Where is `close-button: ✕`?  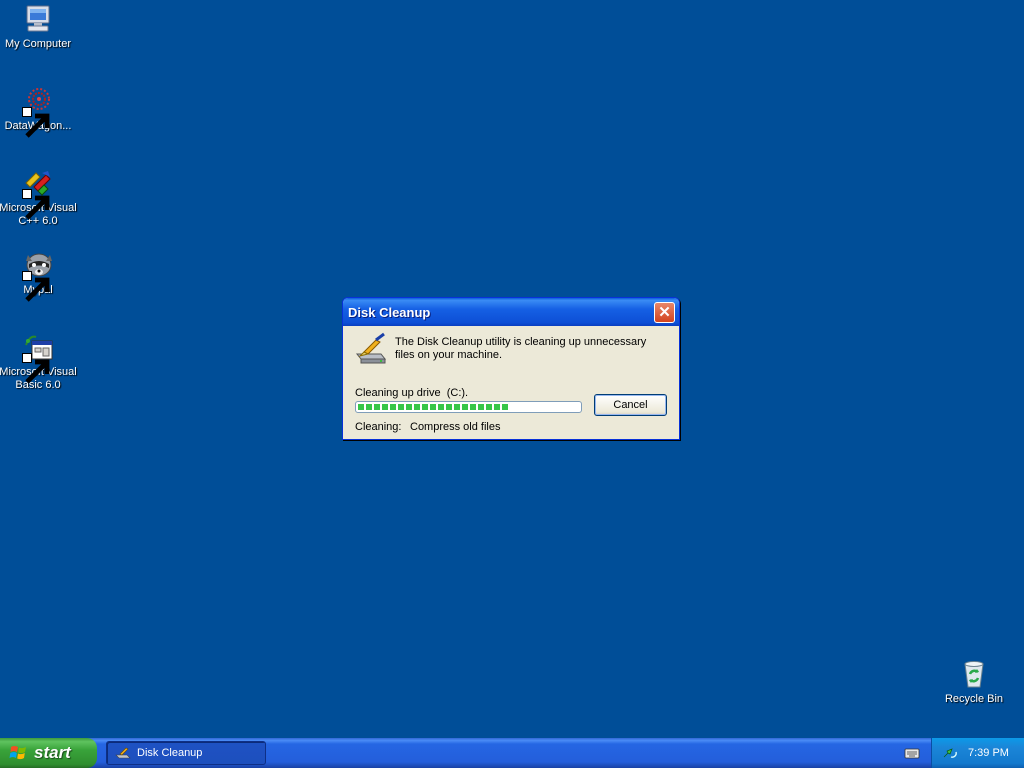
close-button: ✕ is located at coordinates (664, 312).